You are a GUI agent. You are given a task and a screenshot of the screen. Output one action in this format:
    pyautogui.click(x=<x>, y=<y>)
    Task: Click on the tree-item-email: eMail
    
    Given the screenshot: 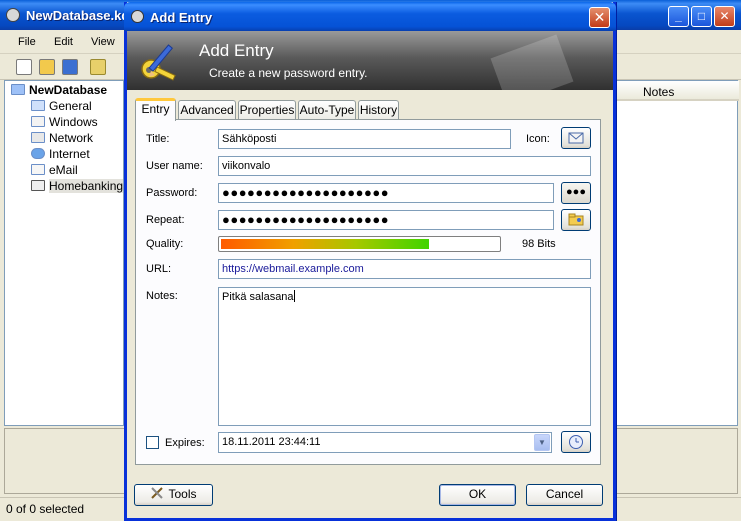 What is the action you would take?
    pyautogui.click(x=54, y=171)
    